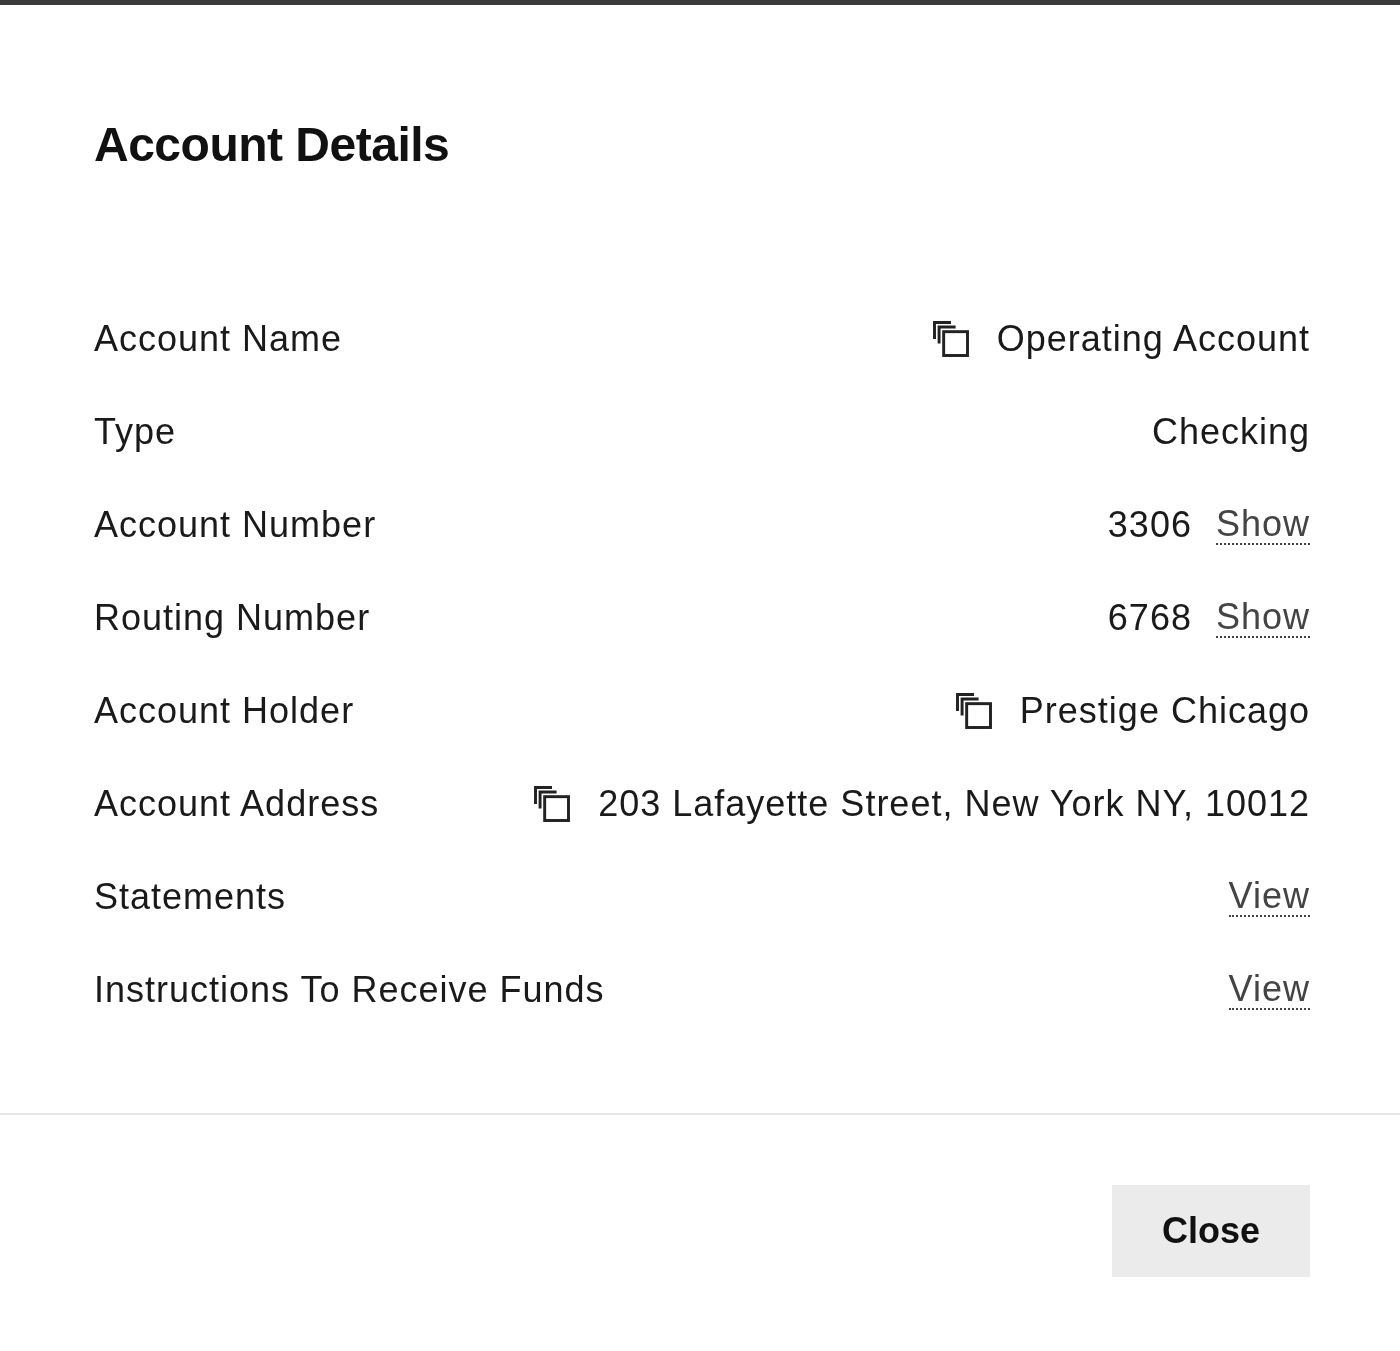  What do you see at coordinates (237, 803) in the screenshot?
I see `field-label: Account Address` at bounding box center [237, 803].